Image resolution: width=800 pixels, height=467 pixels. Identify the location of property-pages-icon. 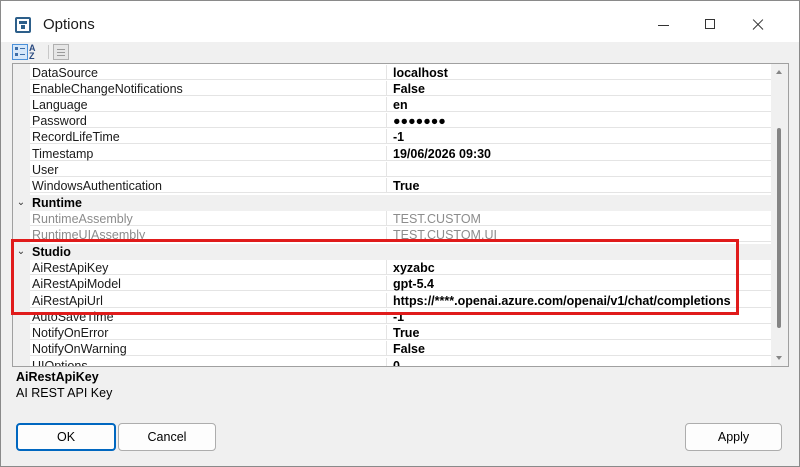
(61, 52).